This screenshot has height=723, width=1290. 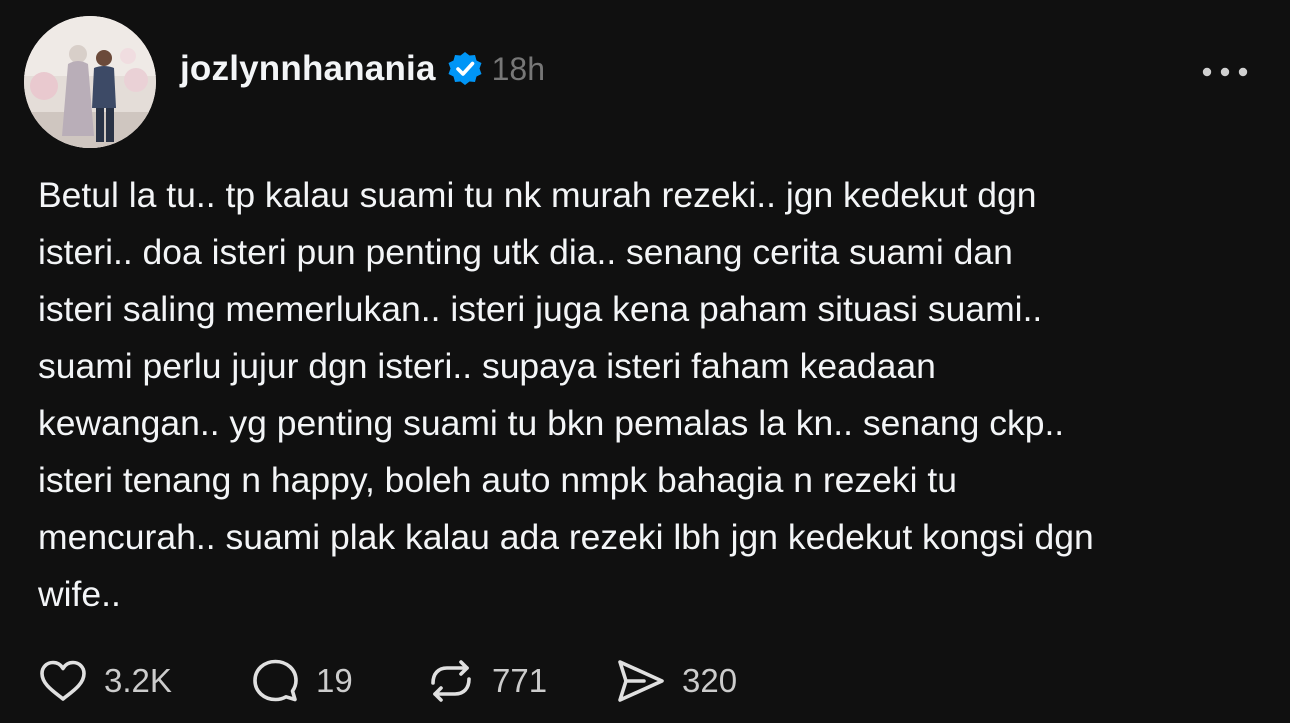 What do you see at coordinates (465, 69) in the screenshot?
I see `verified-badge-icon` at bounding box center [465, 69].